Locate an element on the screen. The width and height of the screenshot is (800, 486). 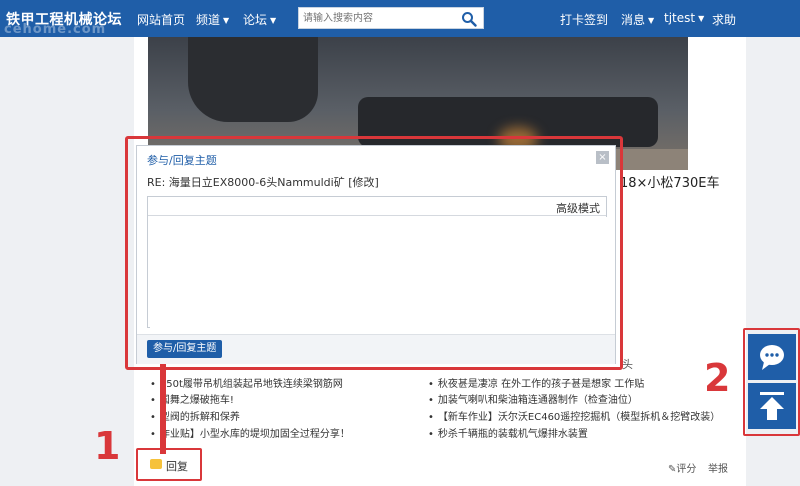
related-header: 头 is located at coordinates (627, 364).